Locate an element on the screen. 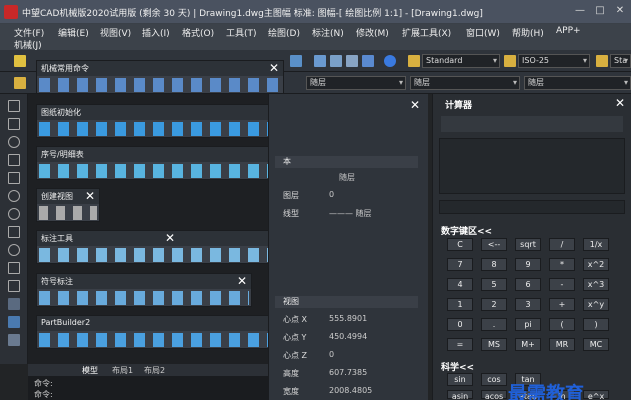  sci-key: acos is located at coordinates (494, 395).